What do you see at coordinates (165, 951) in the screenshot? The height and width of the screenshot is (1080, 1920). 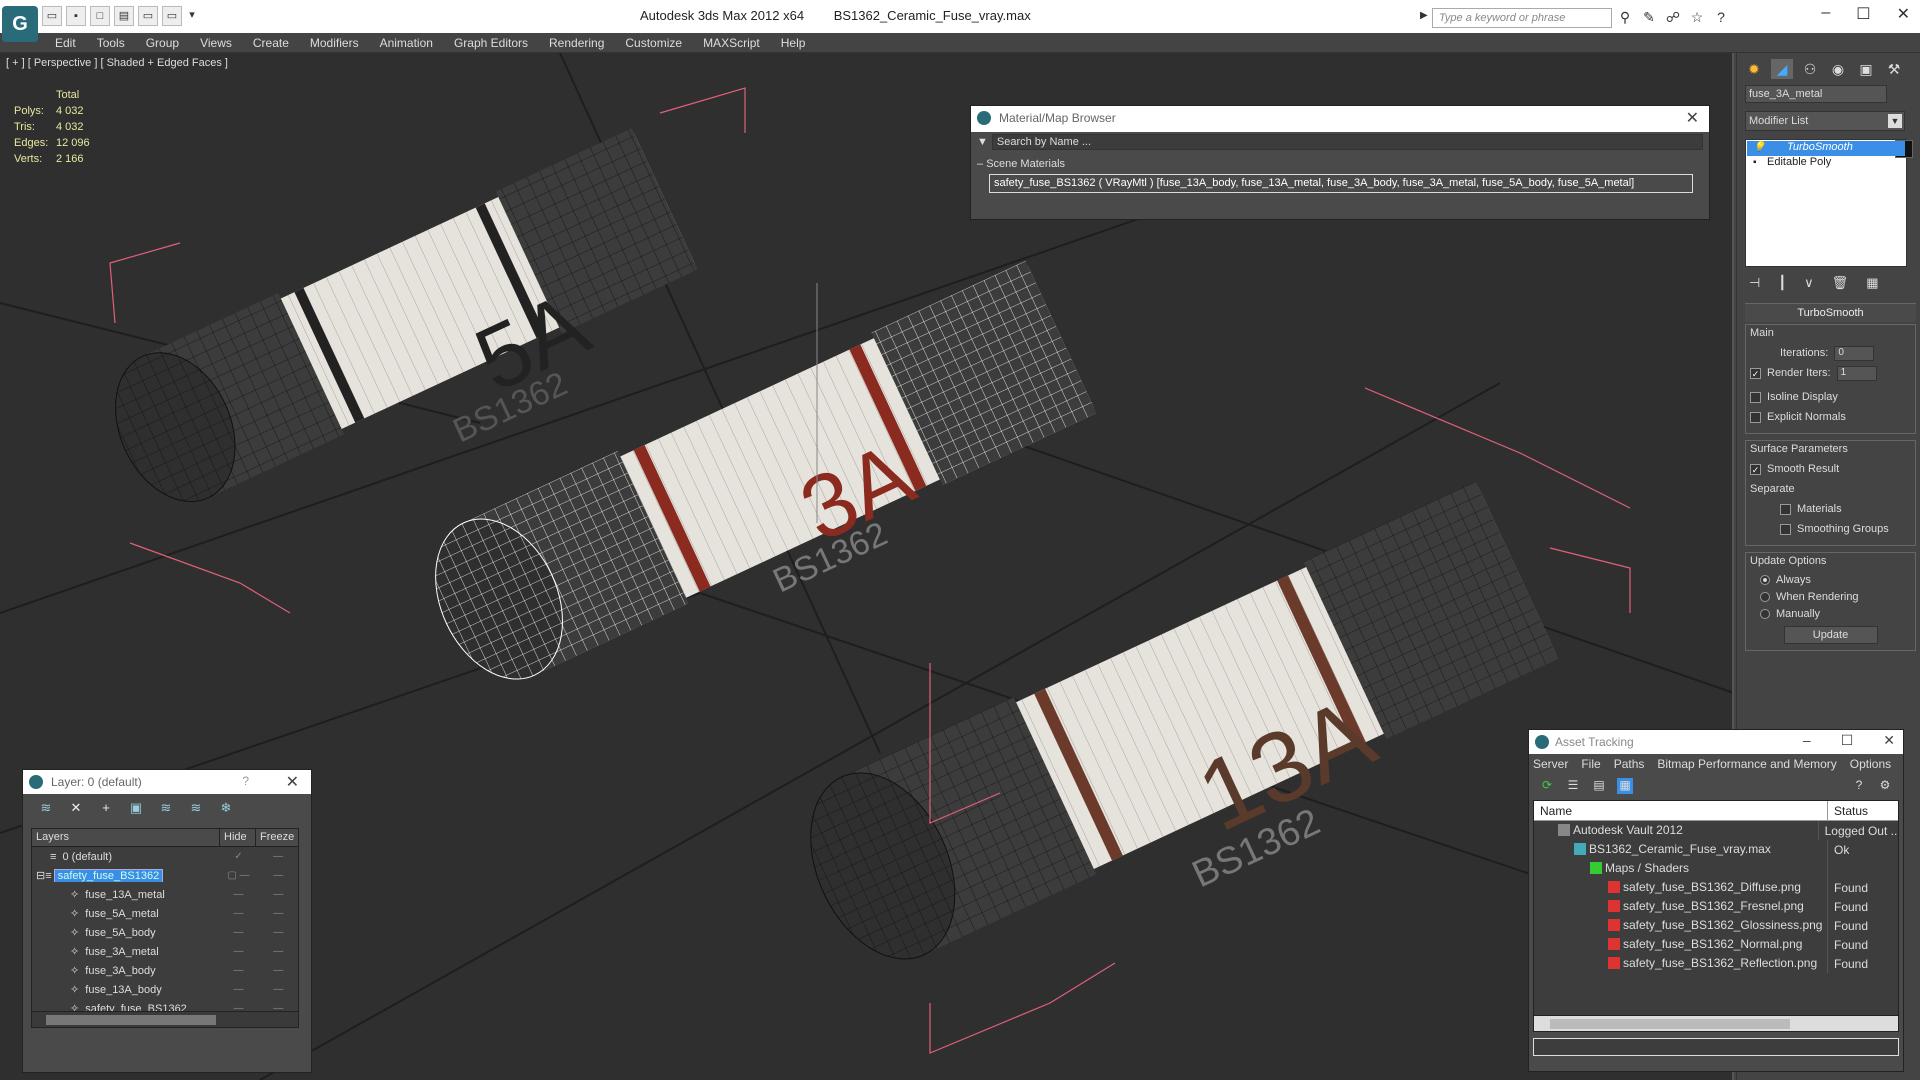 I see `layer-row: ✧ fuse_3A_metal — —` at bounding box center [165, 951].